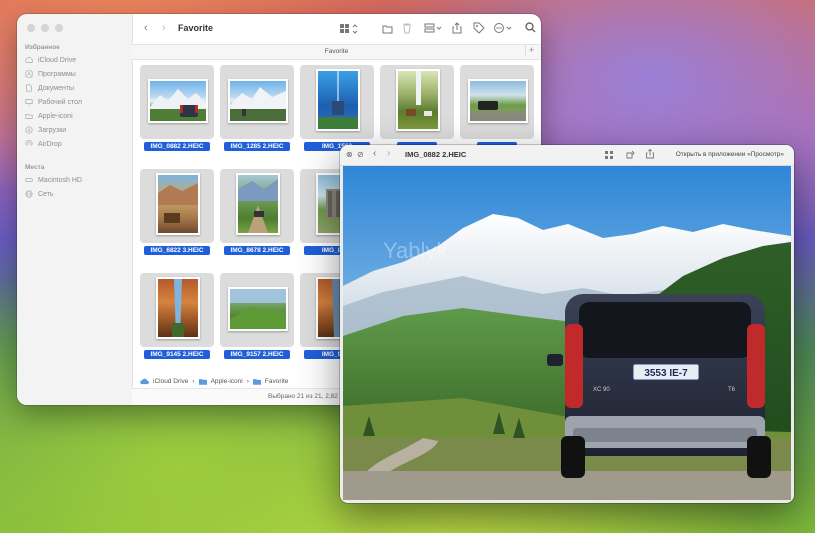 The image size is (815, 533). Describe the element at coordinates (350, 29) in the screenshot. I see `view-grid-icon` at that location.